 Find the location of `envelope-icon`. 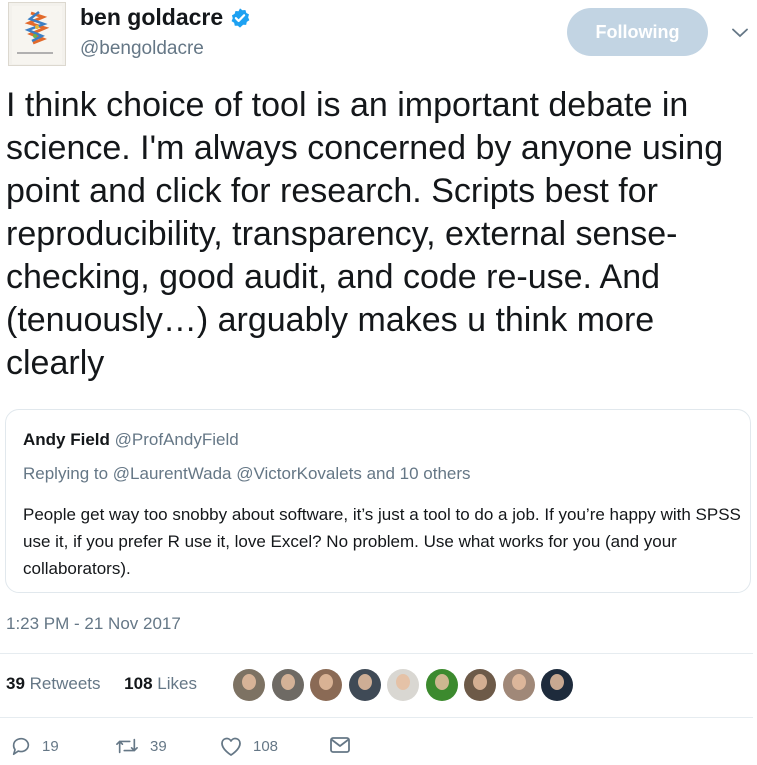

envelope-icon is located at coordinates (340, 745).